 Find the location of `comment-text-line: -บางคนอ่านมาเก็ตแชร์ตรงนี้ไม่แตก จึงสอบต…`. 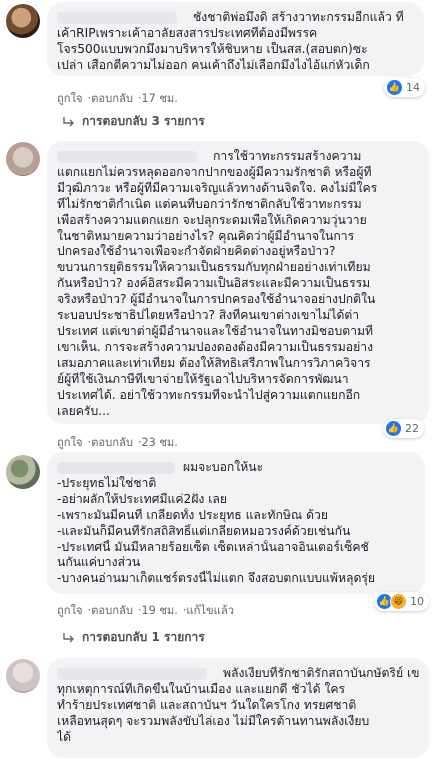

comment-text-line: -บางคนอ่านมาเก็ตแชร์ตรงนี้ไม่แตก จึงสอบต… is located at coordinates (216, 578).